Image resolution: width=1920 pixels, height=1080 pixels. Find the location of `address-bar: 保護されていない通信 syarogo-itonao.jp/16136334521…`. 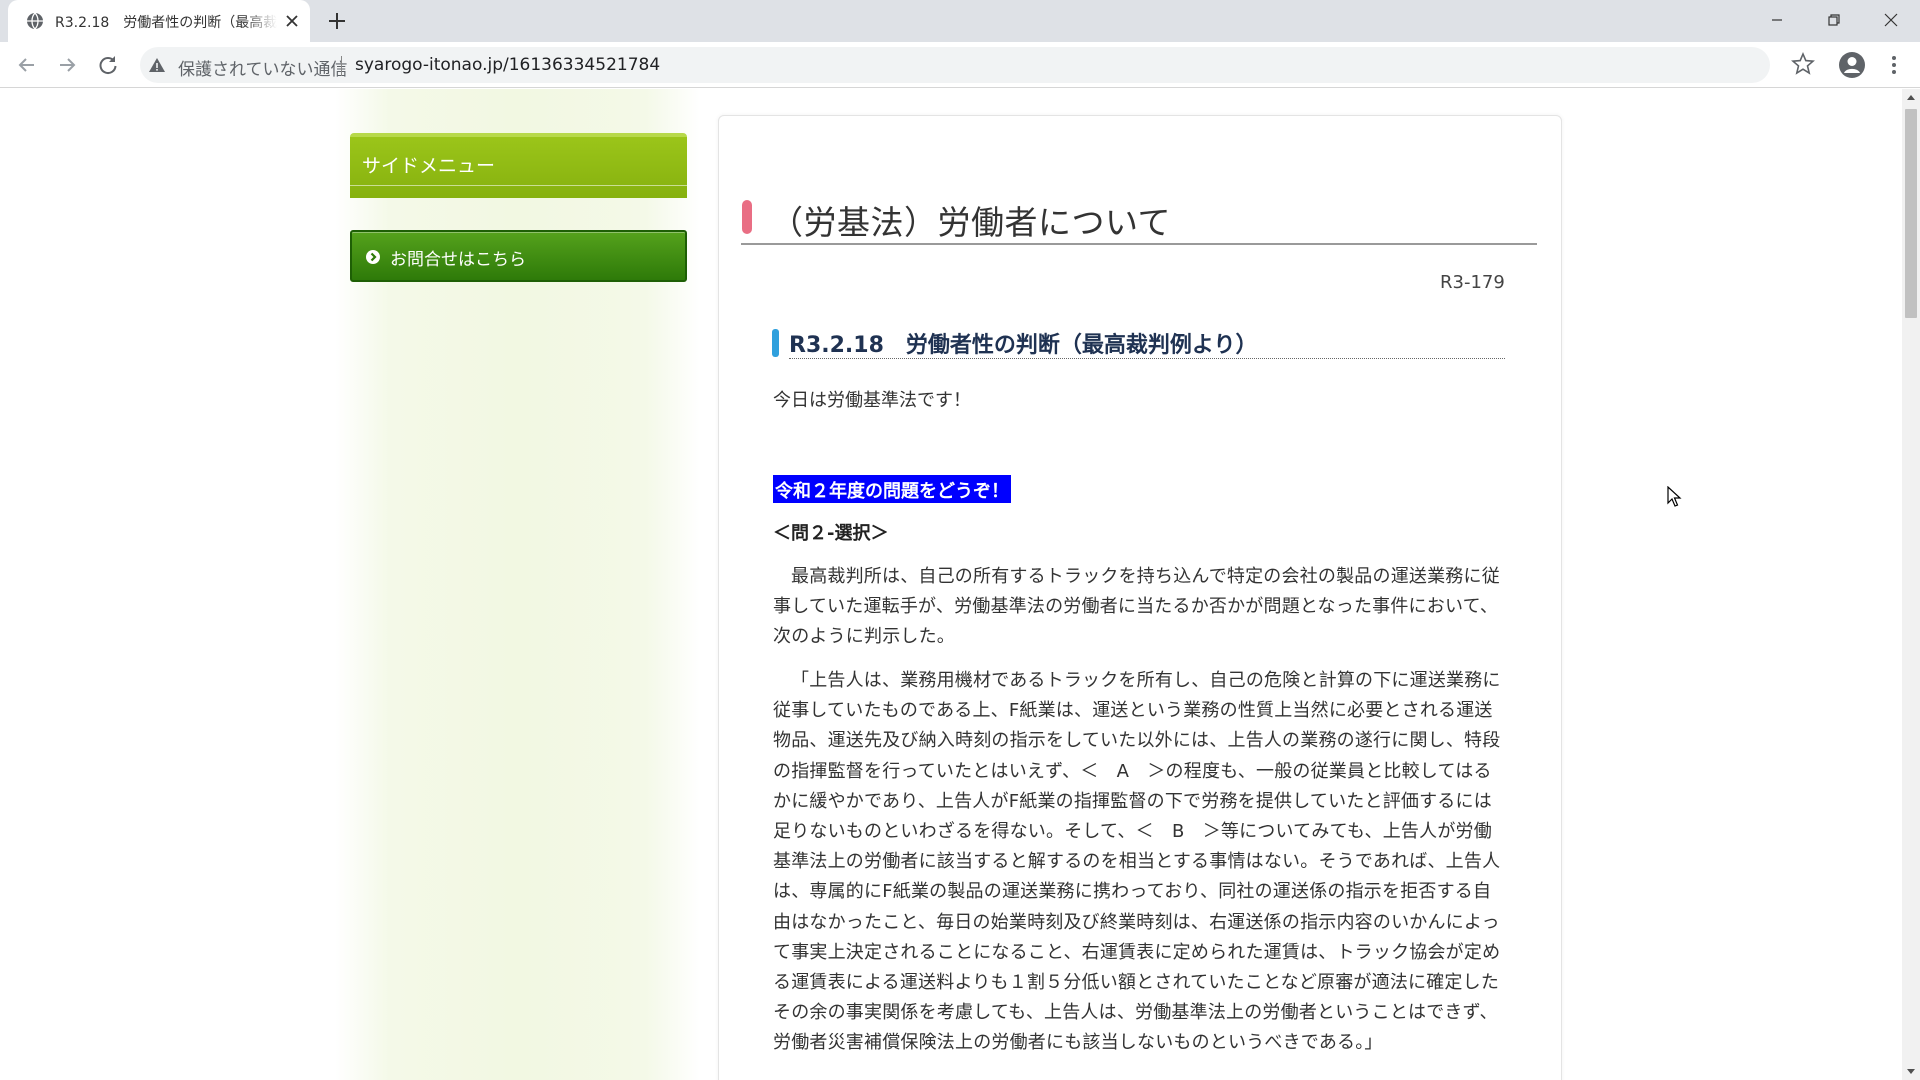

address-bar: 保護されていない通信 syarogo-itonao.jp/16136334521… is located at coordinates (955, 65).